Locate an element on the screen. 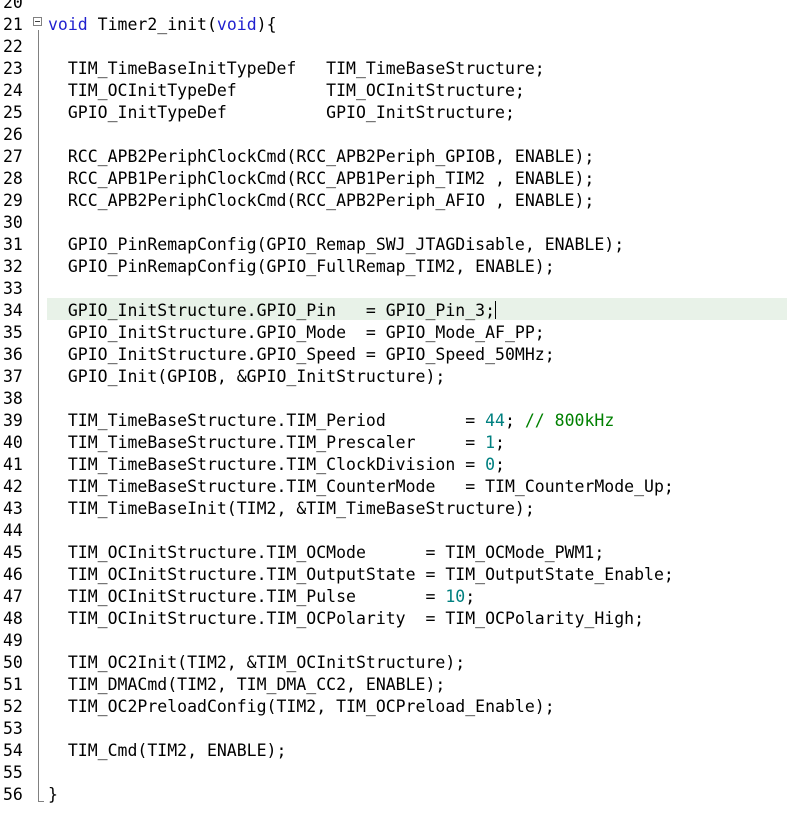  code-line: 25 GPIO_InitTypeDef GPIO_InitStructure; is located at coordinates (393, 113).